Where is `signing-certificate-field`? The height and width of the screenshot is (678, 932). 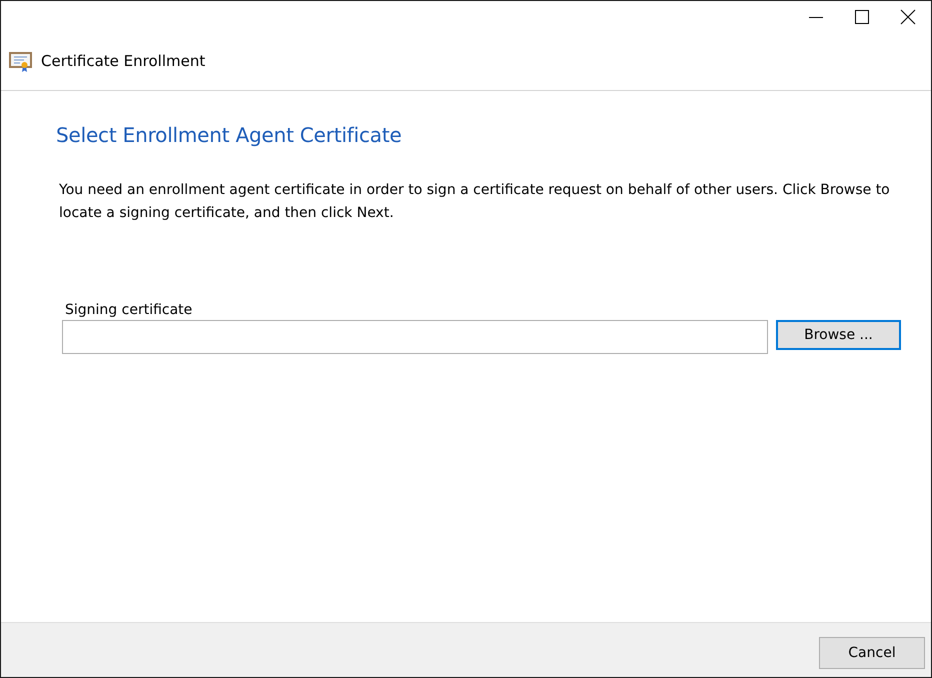
signing-certificate-field is located at coordinates (415, 337).